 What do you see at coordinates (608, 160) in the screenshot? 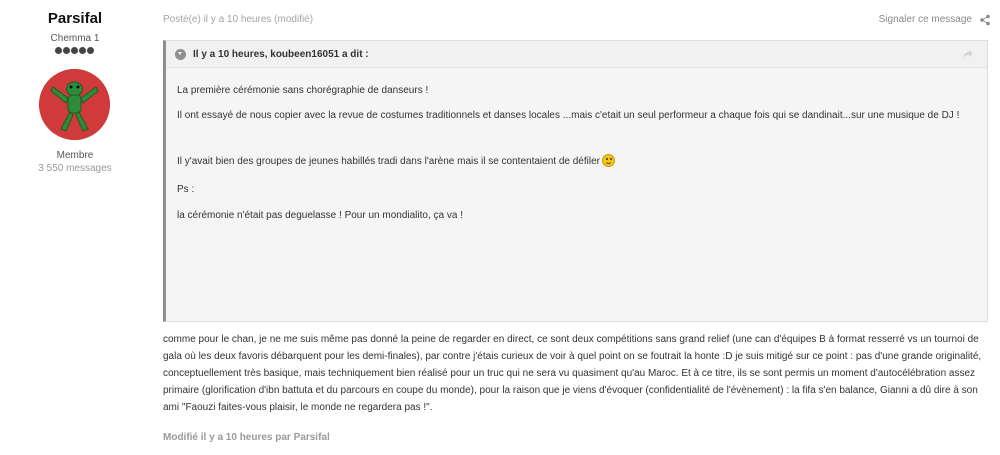
I see `smile-emoji-icon` at bounding box center [608, 160].